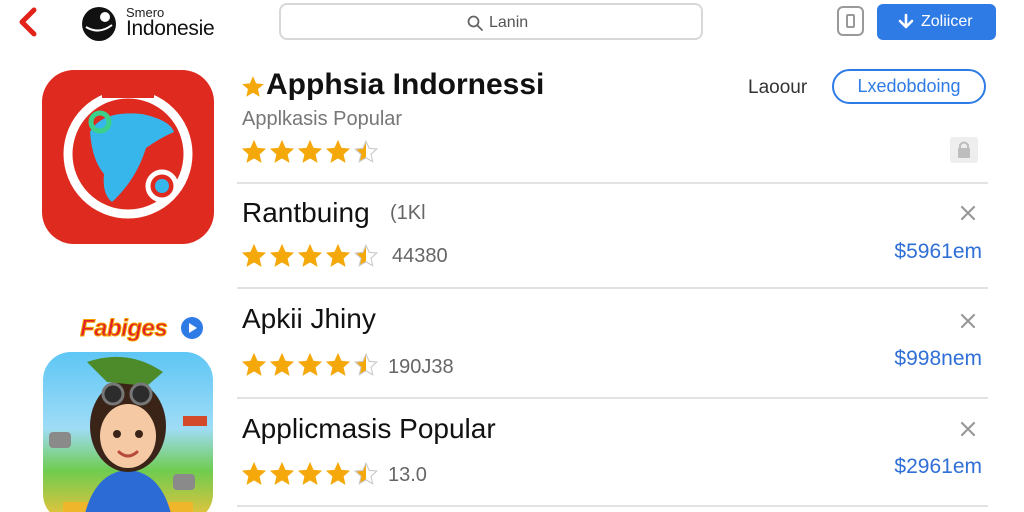  Describe the element at coordinates (475, 23) in the screenshot. I see `search-icon` at that location.